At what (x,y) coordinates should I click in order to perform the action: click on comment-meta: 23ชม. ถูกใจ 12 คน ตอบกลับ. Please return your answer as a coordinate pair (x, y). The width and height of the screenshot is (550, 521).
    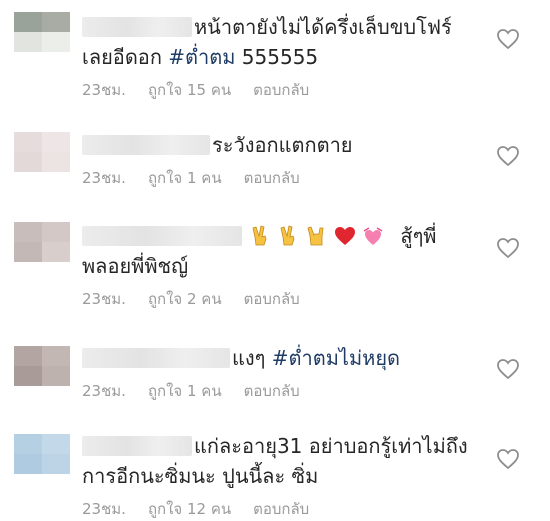
    Looking at the image, I should click on (286, 509).